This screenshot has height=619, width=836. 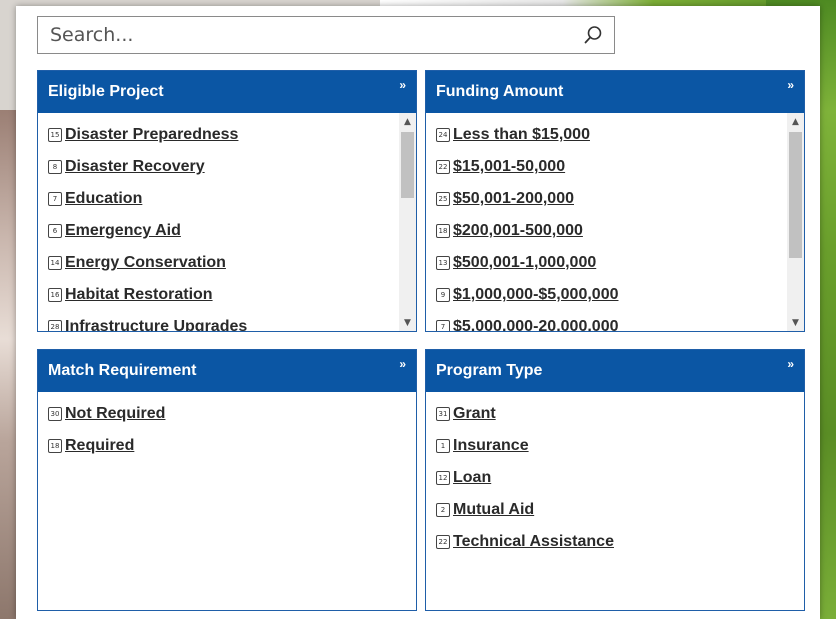 I want to click on list-item: 7 Education, so click(x=232, y=199).